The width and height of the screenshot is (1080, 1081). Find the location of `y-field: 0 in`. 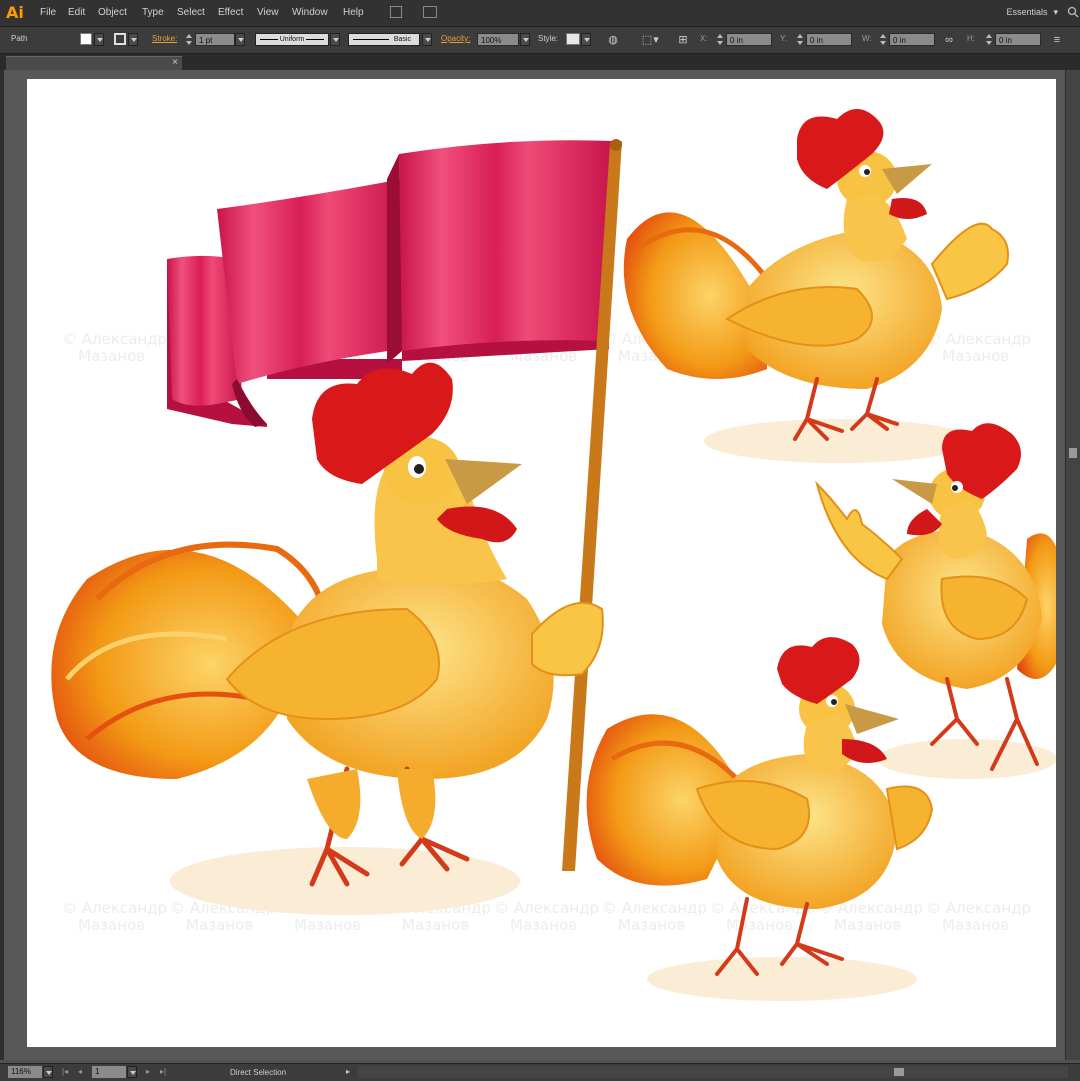

y-field: 0 in is located at coordinates (829, 39).